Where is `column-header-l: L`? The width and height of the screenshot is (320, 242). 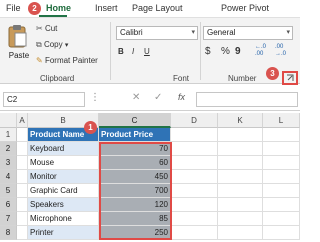 column-header-l: L is located at coordinates (281, 120).